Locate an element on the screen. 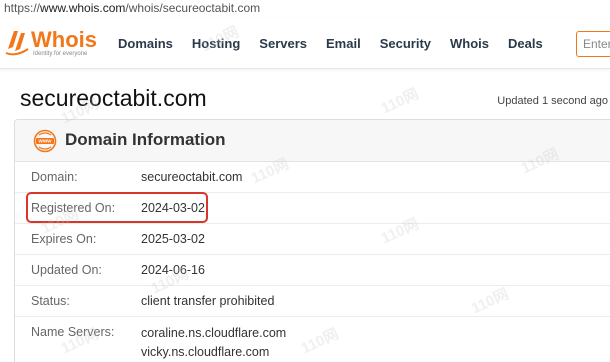 The height and width of the screenshot is (362, 610). nav-security: Security is located at coordinates (405, 43).